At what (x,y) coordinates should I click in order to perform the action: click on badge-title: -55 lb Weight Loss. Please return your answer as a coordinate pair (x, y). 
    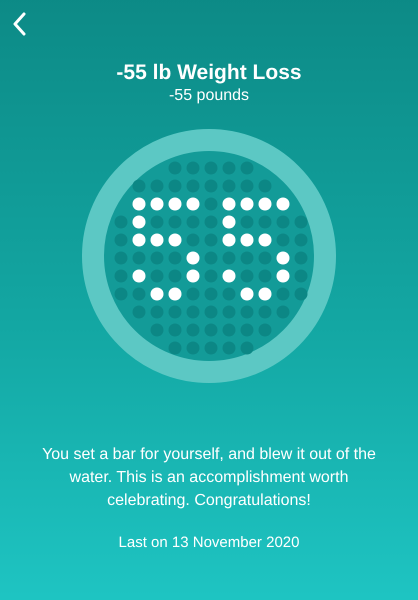
    Looking at the image, I should click on (209, 73).